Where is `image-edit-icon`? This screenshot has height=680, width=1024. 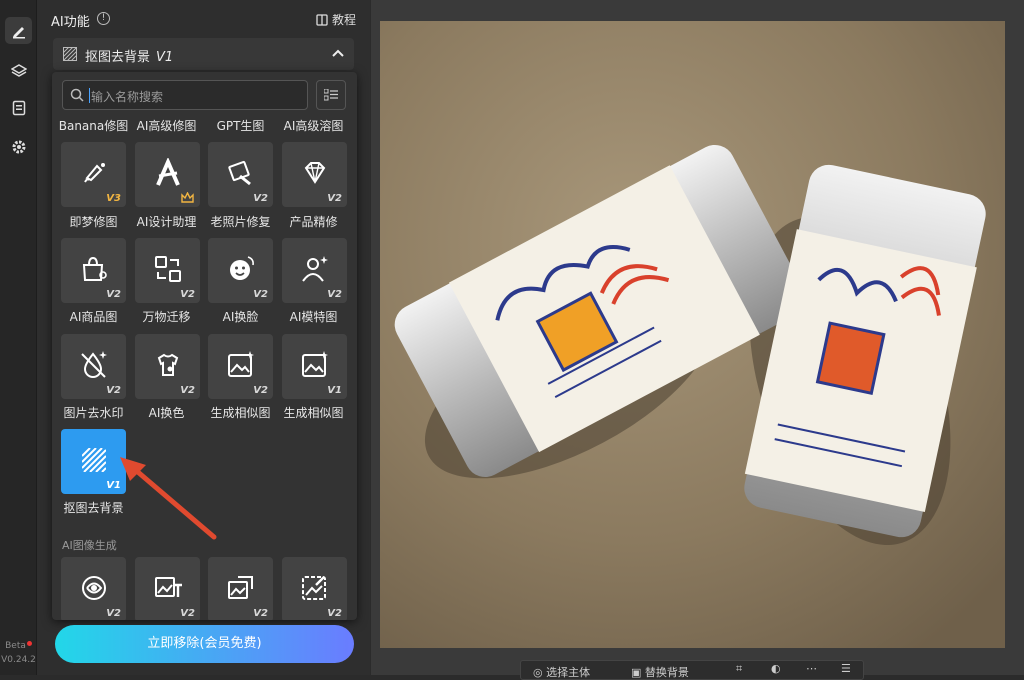 image-edit-icon is located at coordinates (314, 588).